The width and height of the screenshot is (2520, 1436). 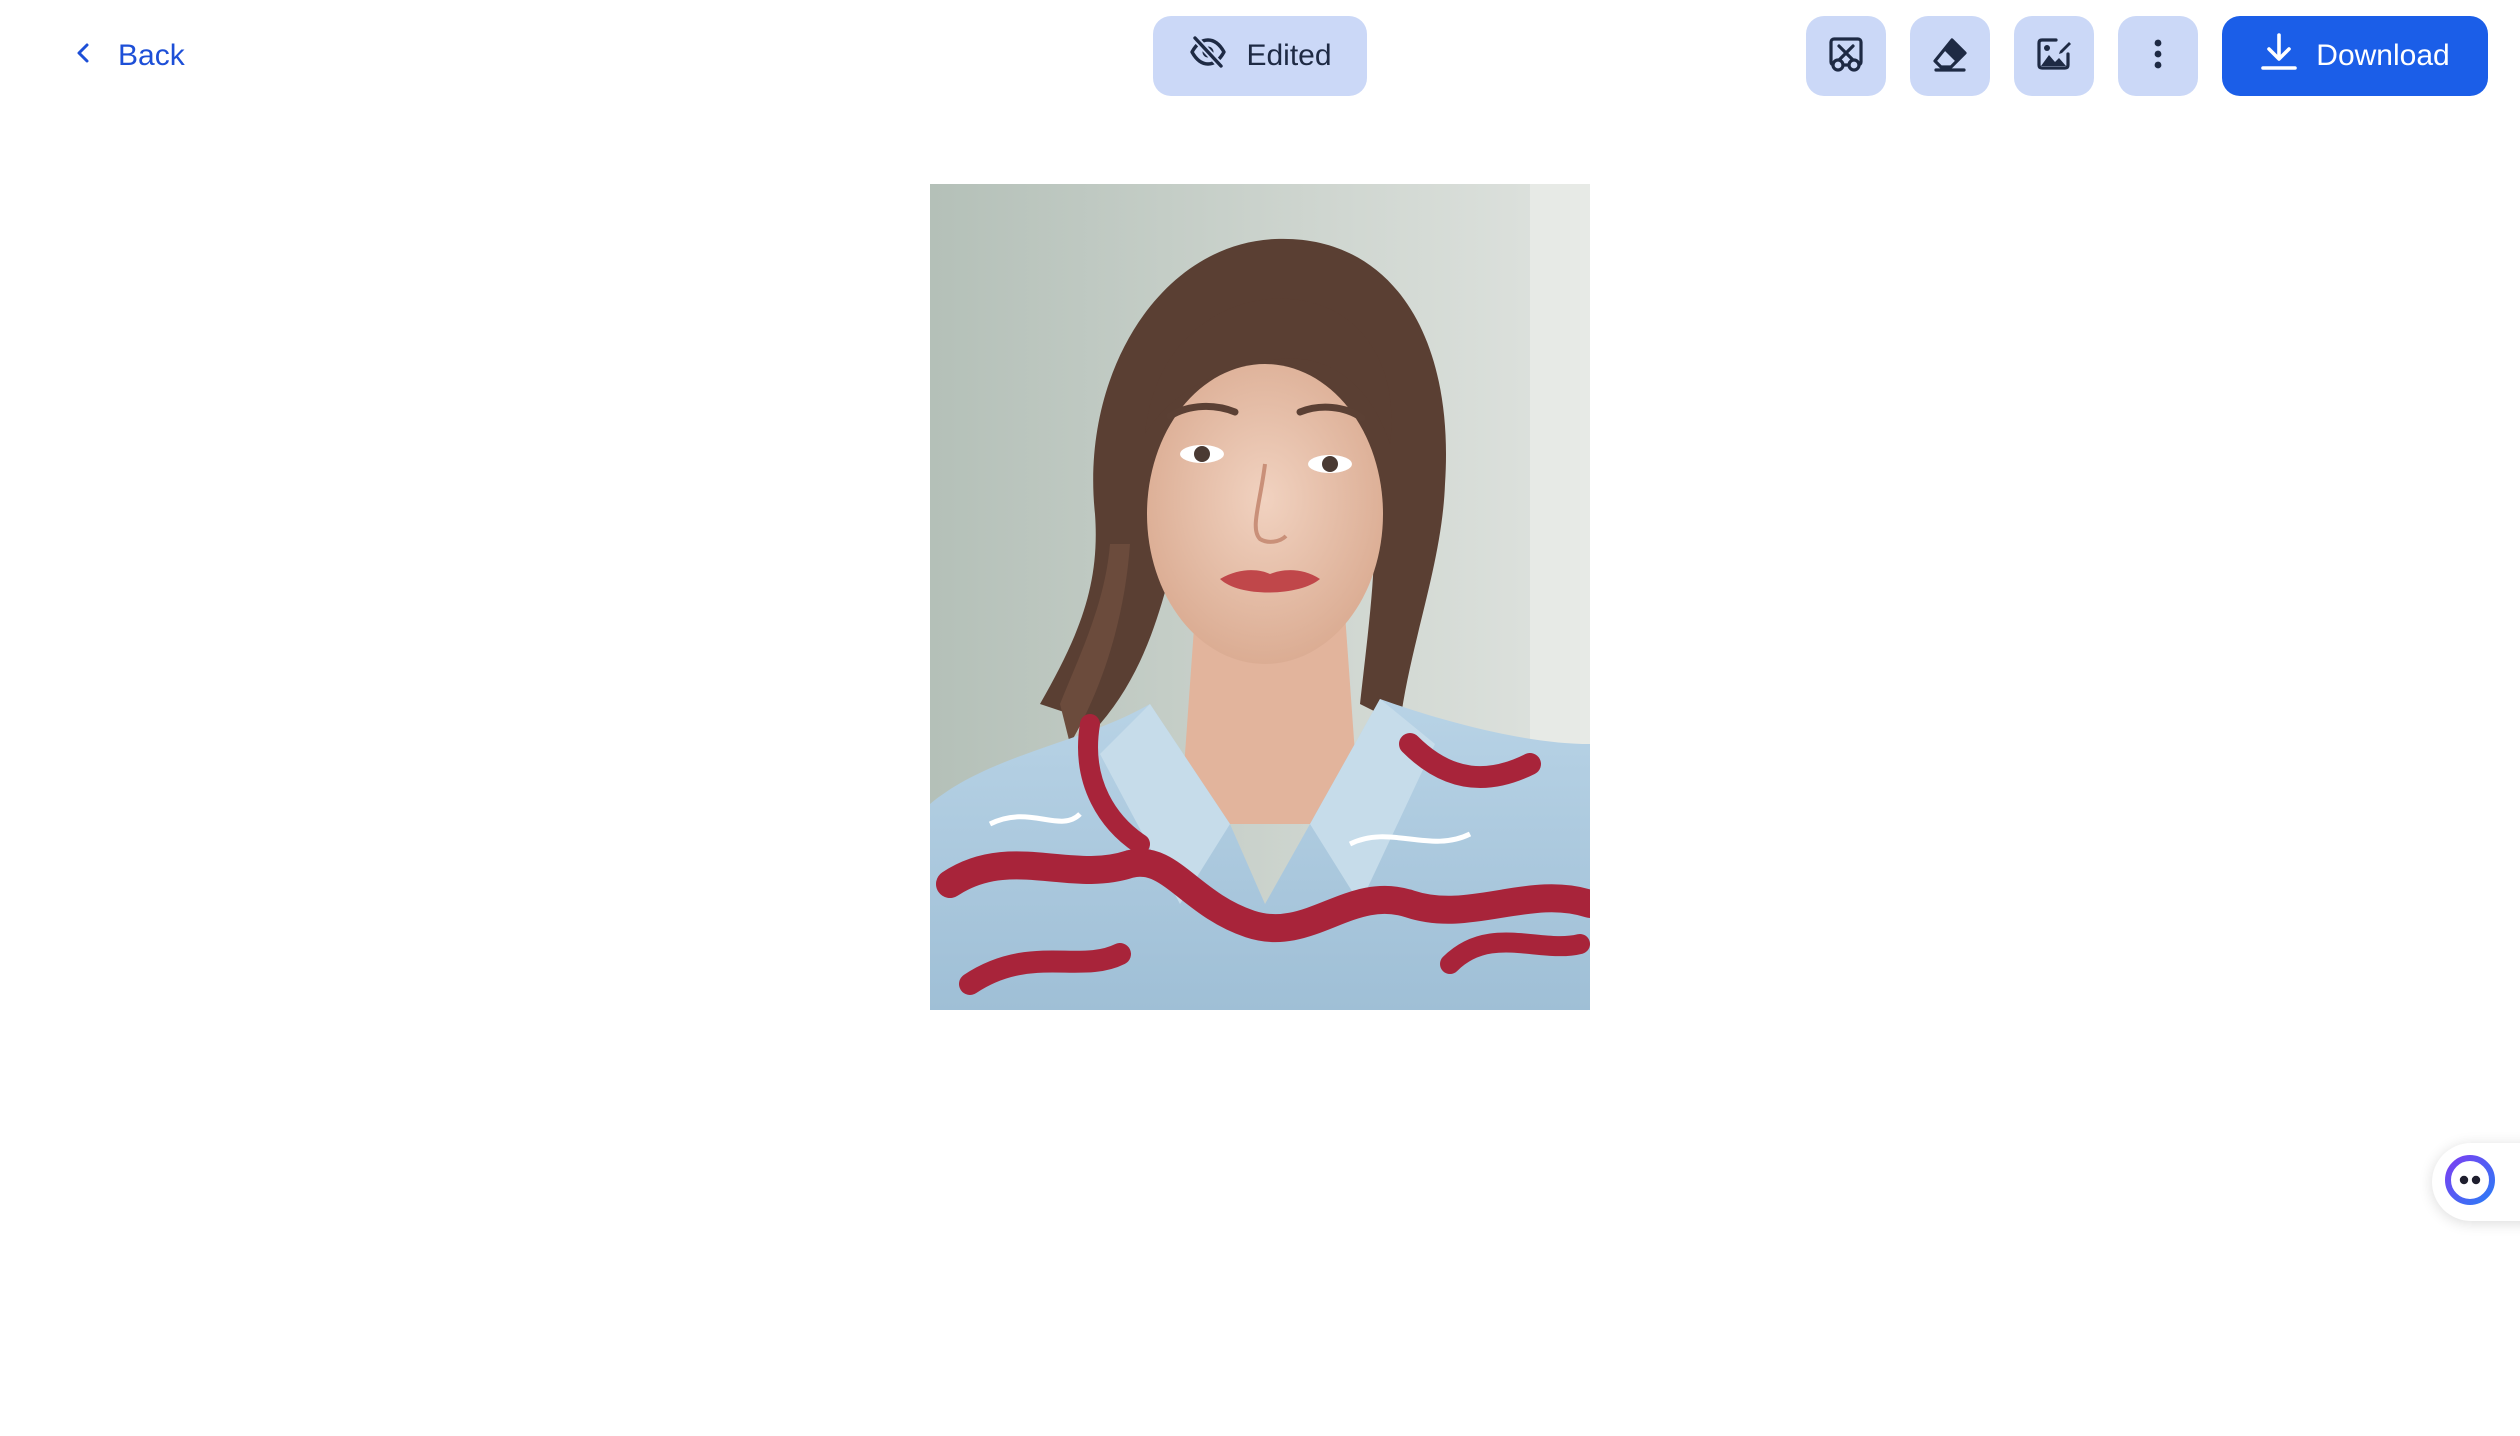 I want to click on more-options-button, so click(x=2158, y=56).